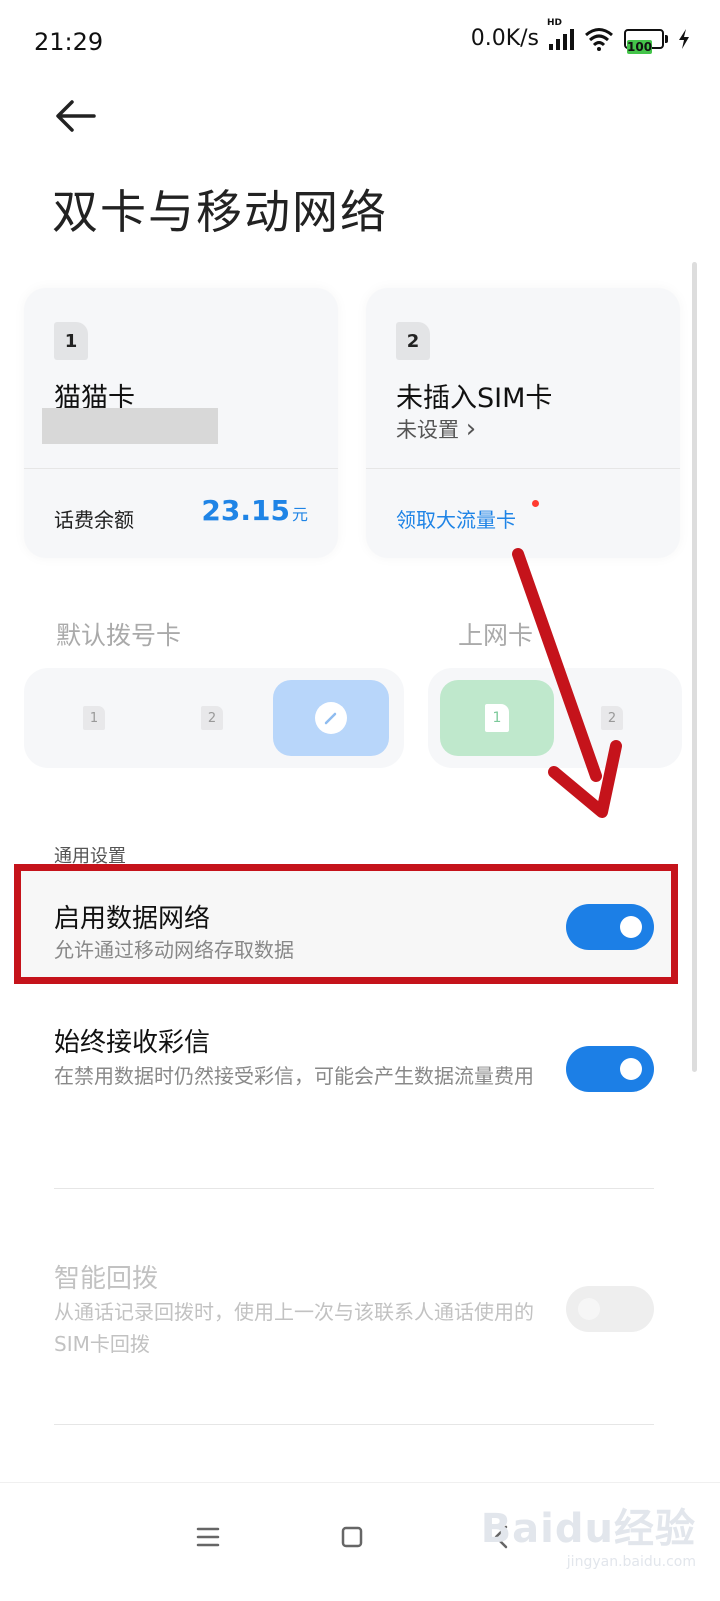 The image size is (720, 1601). Describe the element at coordinates (610, 927) in the screenshot. I see `enable-data-toggle` at that location.